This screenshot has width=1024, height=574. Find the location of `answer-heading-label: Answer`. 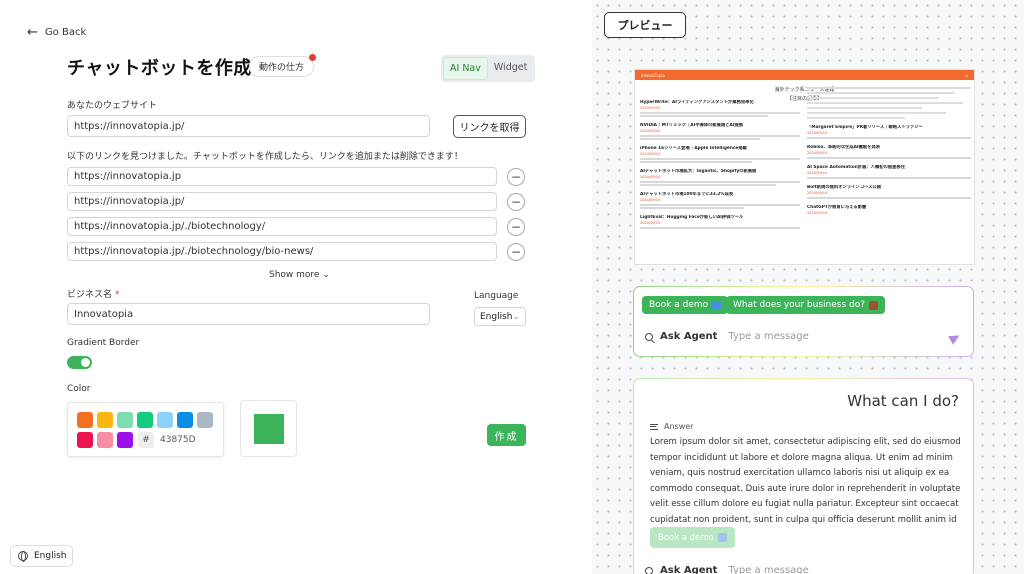

answer-heading-label: Answer is located at coordinates (679, 426).